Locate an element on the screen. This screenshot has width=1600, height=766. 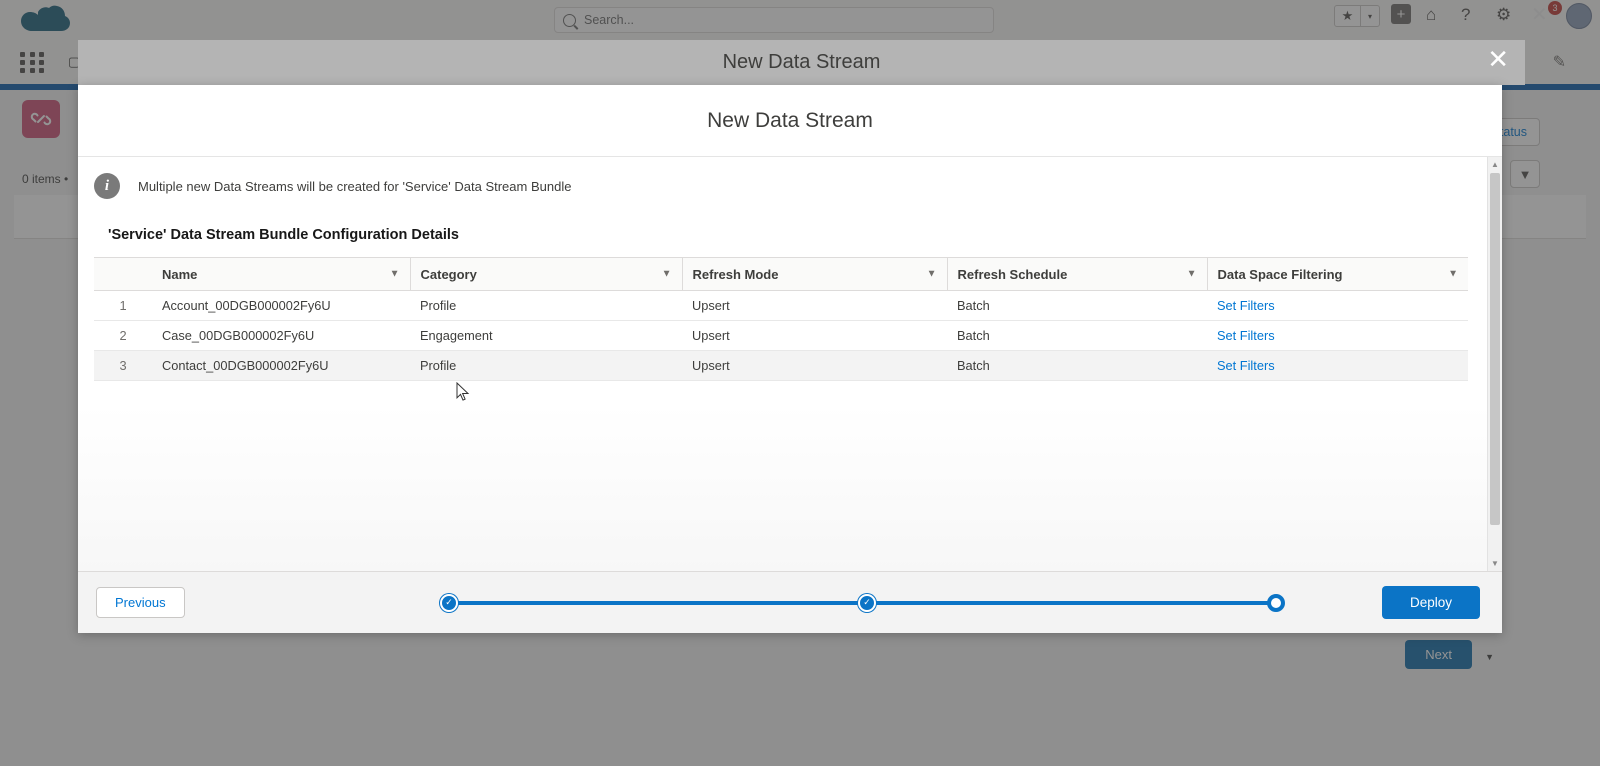
column-header-name: Name ▼ is located at coordinates (281, 274).